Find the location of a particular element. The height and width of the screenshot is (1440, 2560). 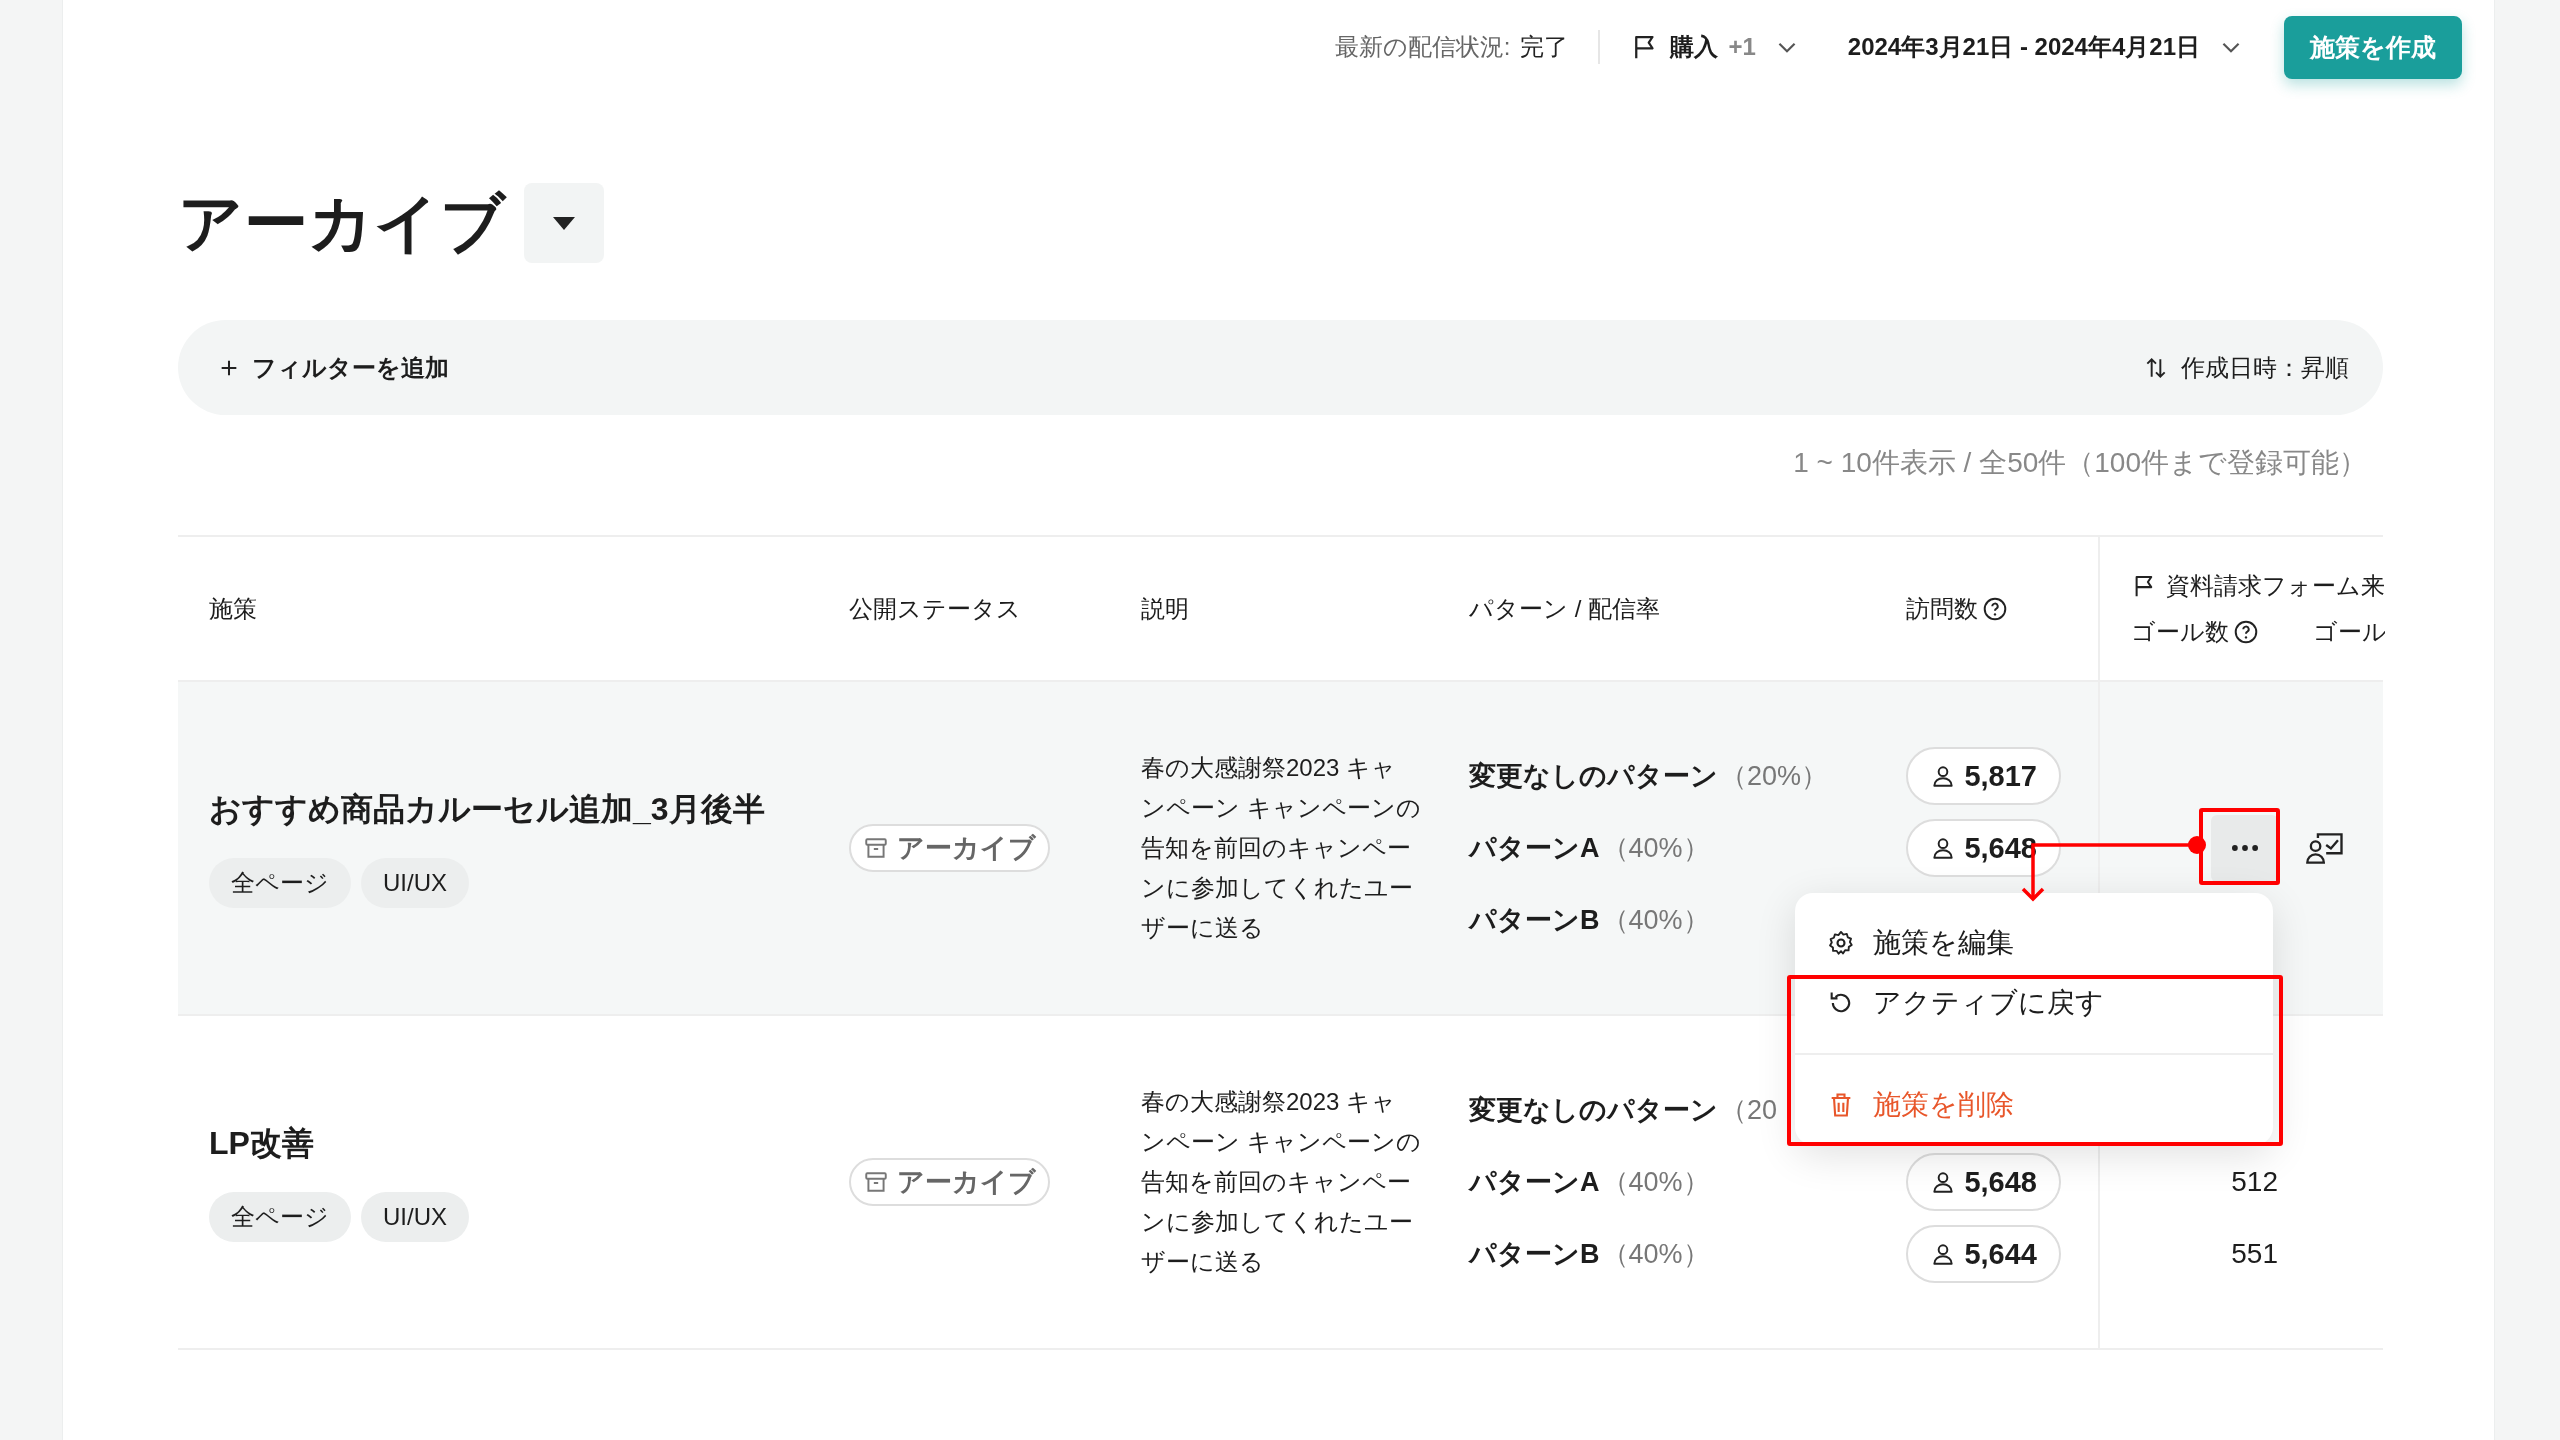

more-button is located at coordinates (2244, 848).